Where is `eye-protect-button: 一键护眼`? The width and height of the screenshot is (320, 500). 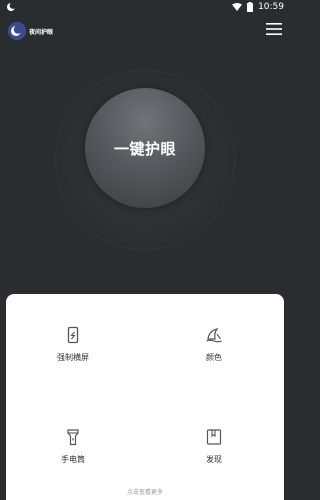 eye-protect-button: 一键护眼 is located at coordinates (145, 148).